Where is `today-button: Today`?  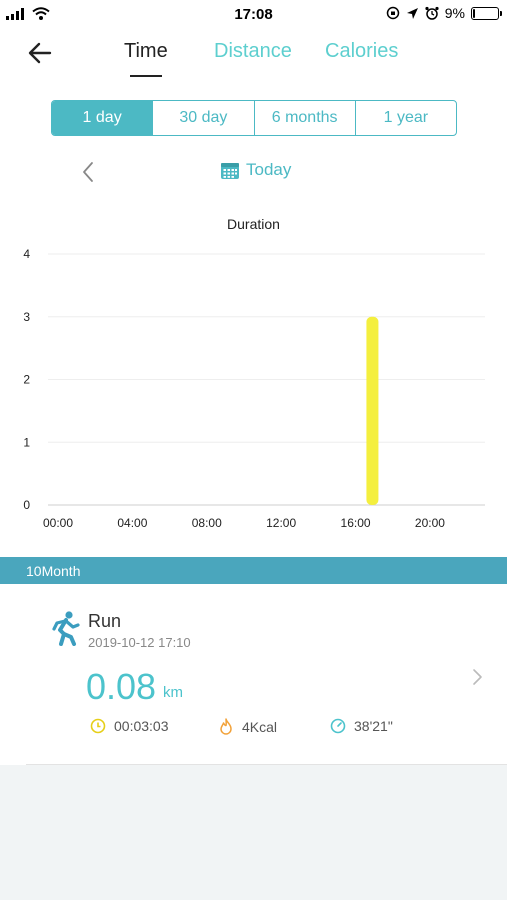 today-button: Today is located at coordinates (255, 170).